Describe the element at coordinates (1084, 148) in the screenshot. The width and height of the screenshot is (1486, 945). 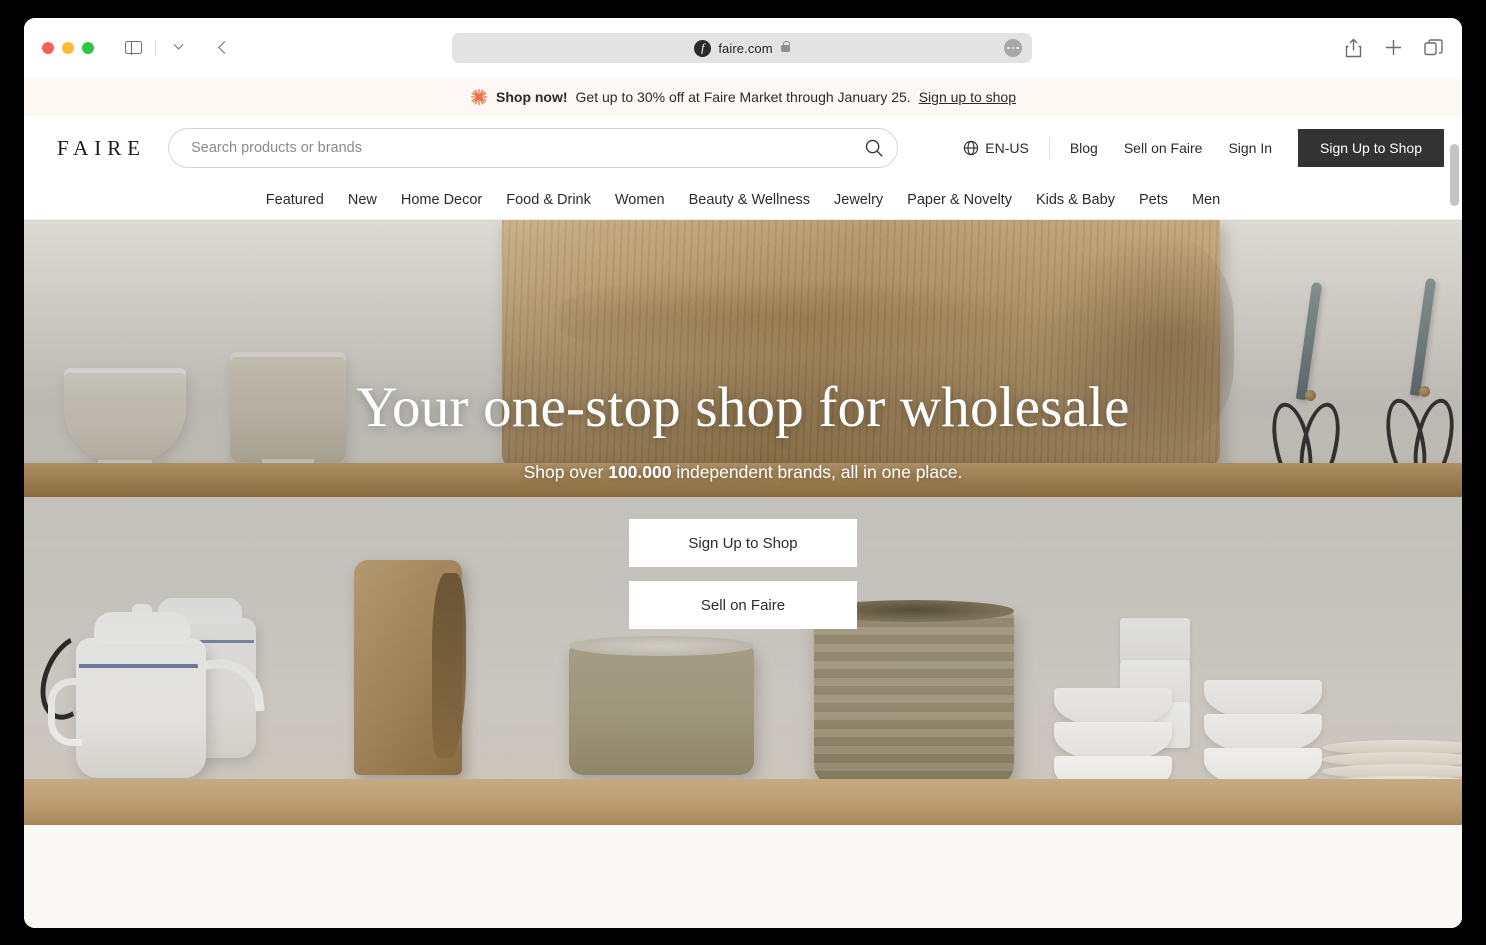
I see `header-link-blog: Blog` at that location.